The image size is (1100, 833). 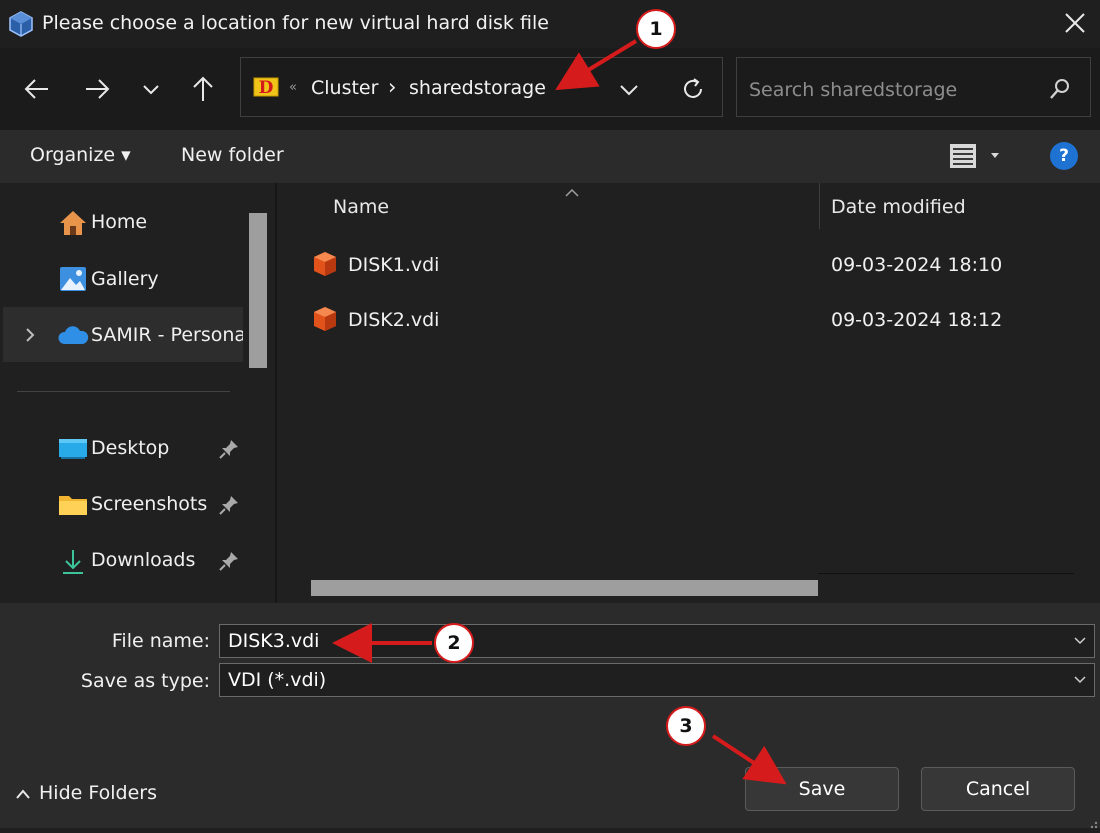 I want to click on annotation-marker-3: 3, so click(x=686, y=726).